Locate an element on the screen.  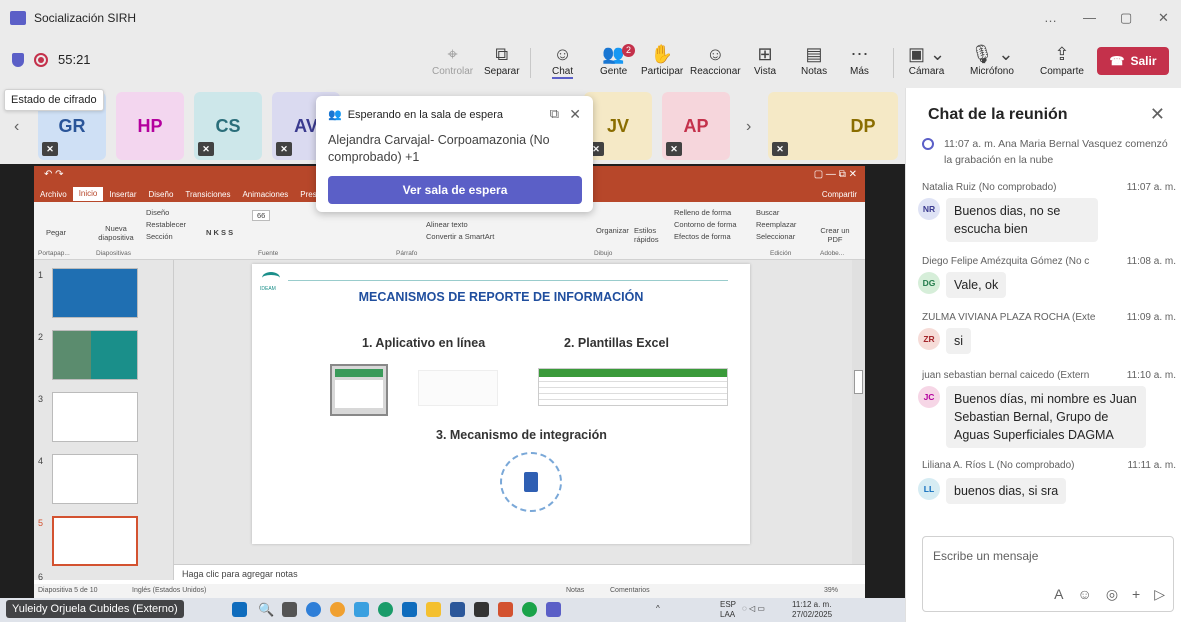
tab-inicio: Inicio is located at coordinates (88, 194).